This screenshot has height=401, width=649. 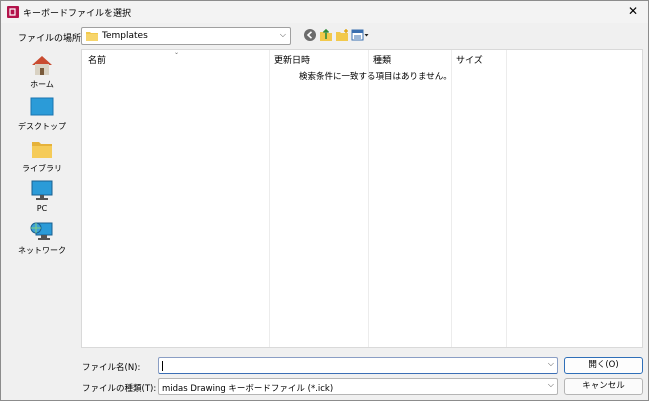 I want to click on text-caret, so click(x=162, y=366).